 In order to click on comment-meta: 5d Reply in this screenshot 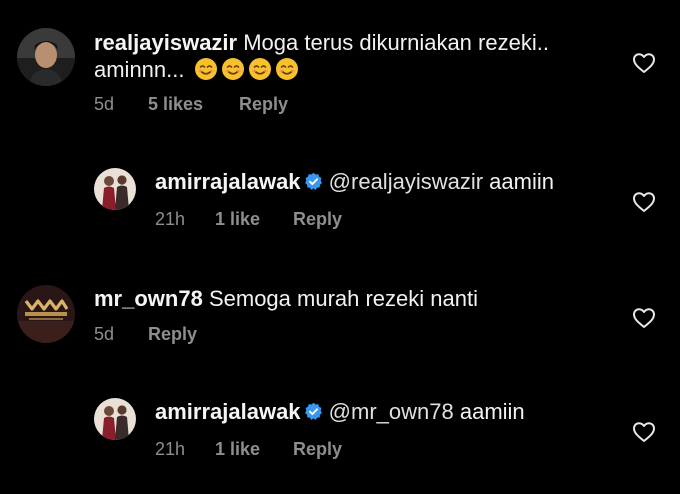, I will do `click(194, 334)`.